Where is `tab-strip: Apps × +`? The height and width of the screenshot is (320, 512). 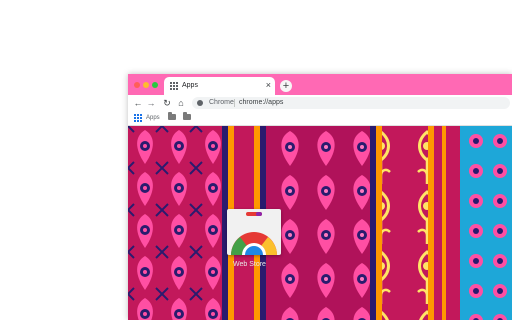 tab-strip: Apps × + is located at coordinates (320, 84).